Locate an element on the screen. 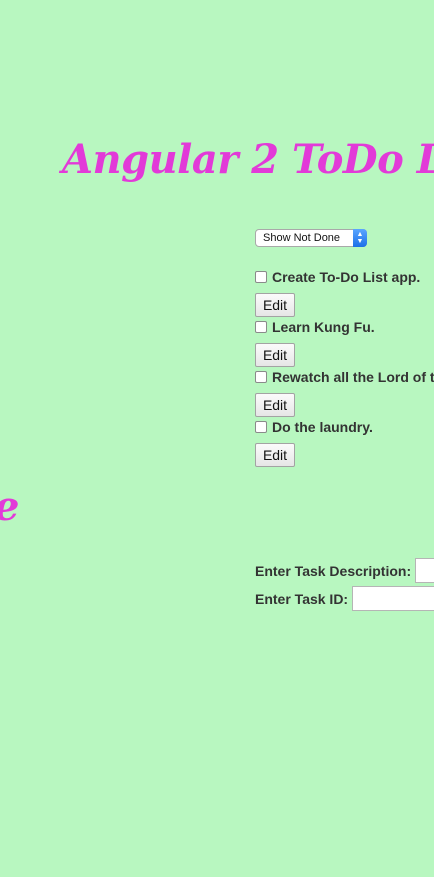 Image resolution: width=434 pixels, height=877 pixels. task-row: Do the laundry. is located at coordinates (314, 427).